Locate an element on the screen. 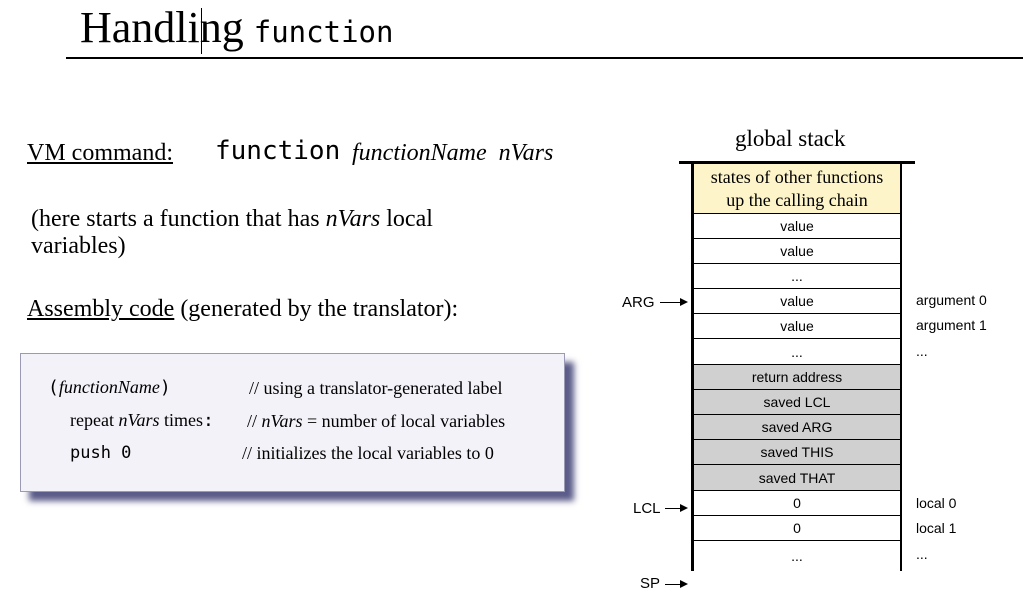 This screenshot has height=612, width=1023. comment-var: nVars is located at coordinates (282, 421).